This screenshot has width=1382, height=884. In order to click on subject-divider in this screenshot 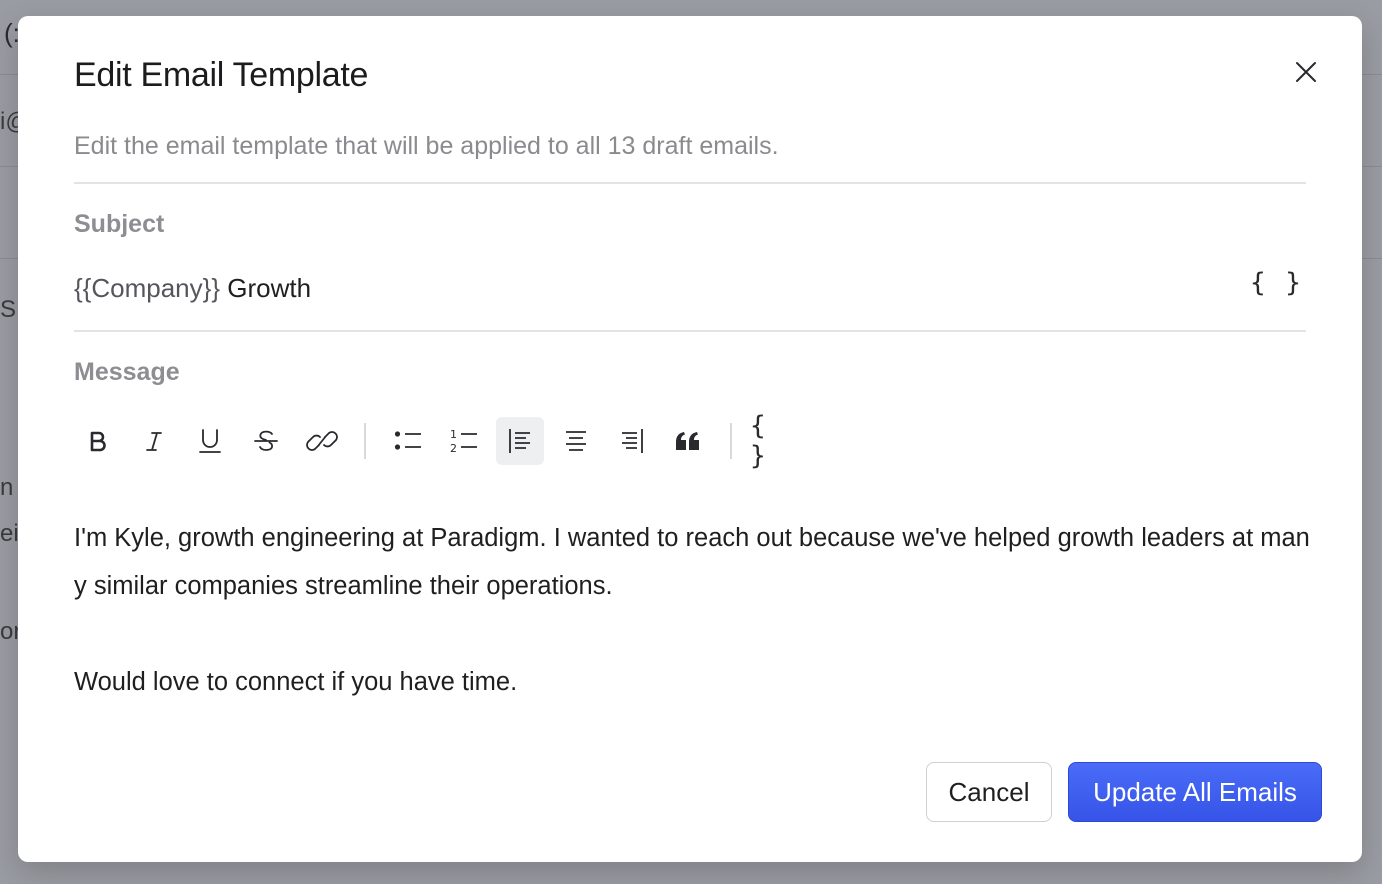, I will do `click(690, 331)`.